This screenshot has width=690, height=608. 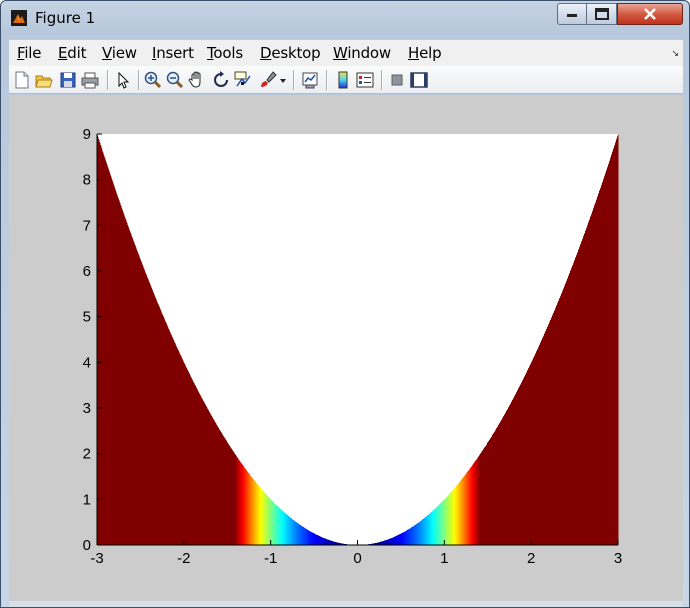 I want to click on x-tick-label: 2, so click(x=531, y=558).